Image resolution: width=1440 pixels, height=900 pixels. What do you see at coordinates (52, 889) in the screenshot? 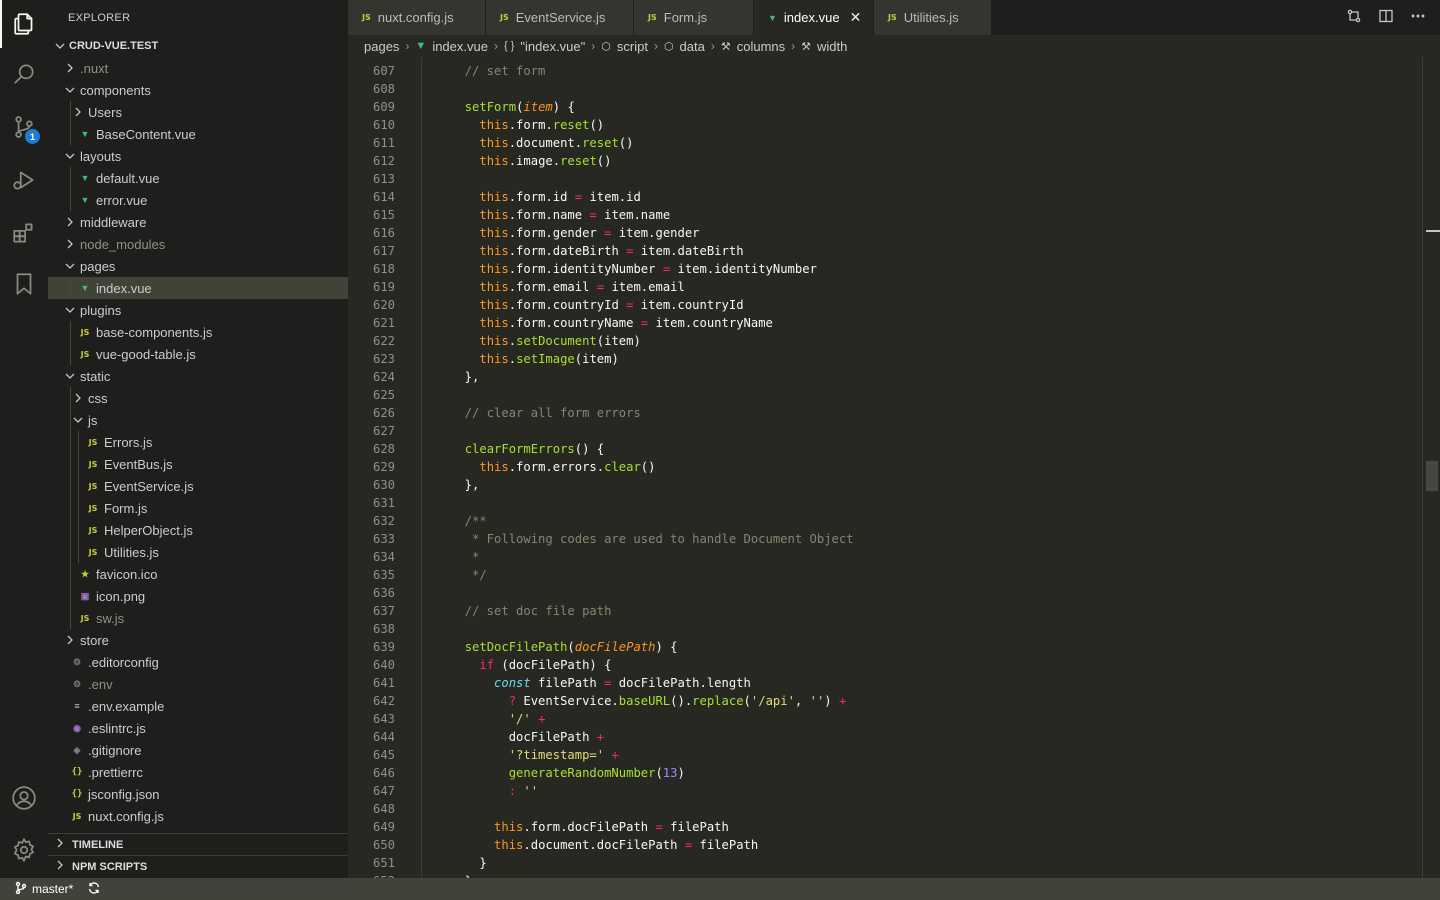
I see `git-branch-label: master*` at bounding box center [52, 889].